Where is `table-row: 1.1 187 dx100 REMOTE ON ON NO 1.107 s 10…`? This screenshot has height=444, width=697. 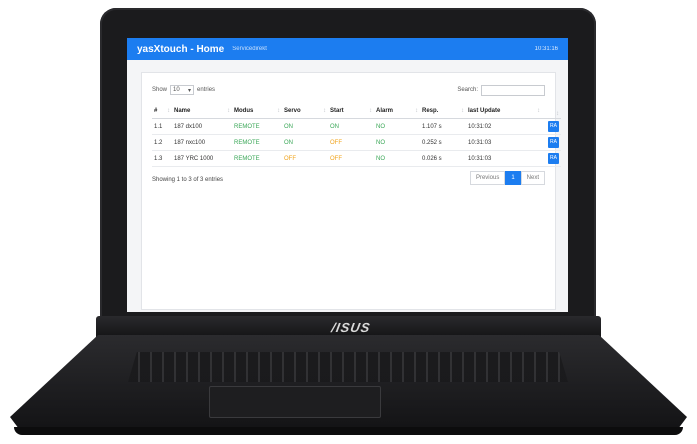 table-row: 1.1 187 dx100 REMOTE ON ON NO 1.107 s 10… is located at coordinates (356, 126).